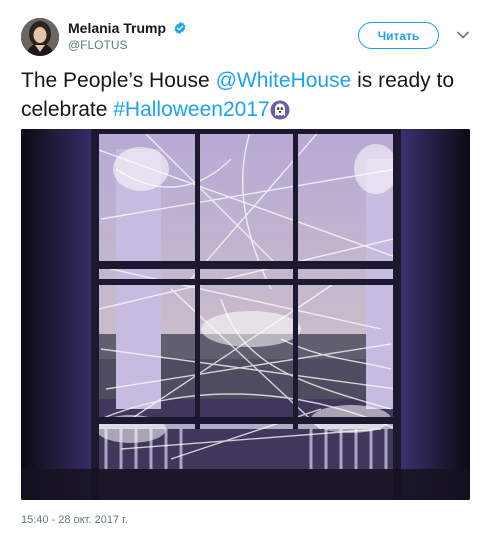 The image size is (494, 550). I want to click on mention-link: @WhiteHouse, so click(284, 80).